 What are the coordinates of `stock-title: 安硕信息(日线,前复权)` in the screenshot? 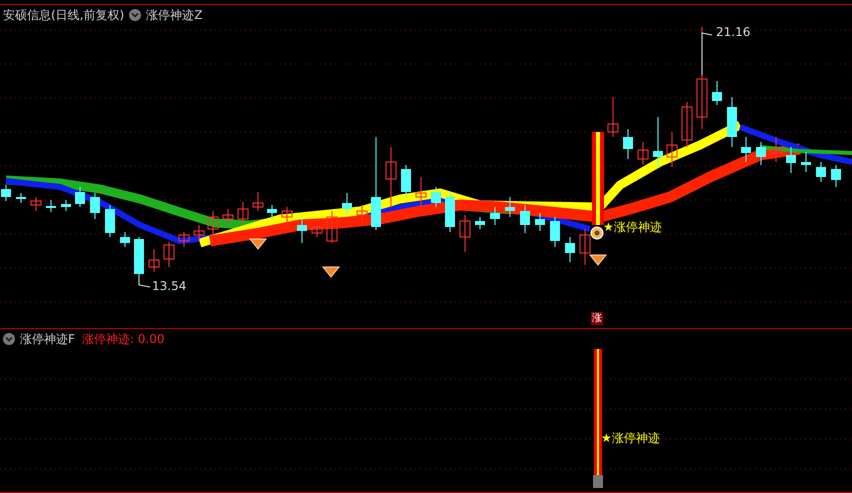 It's located at (63, 15).